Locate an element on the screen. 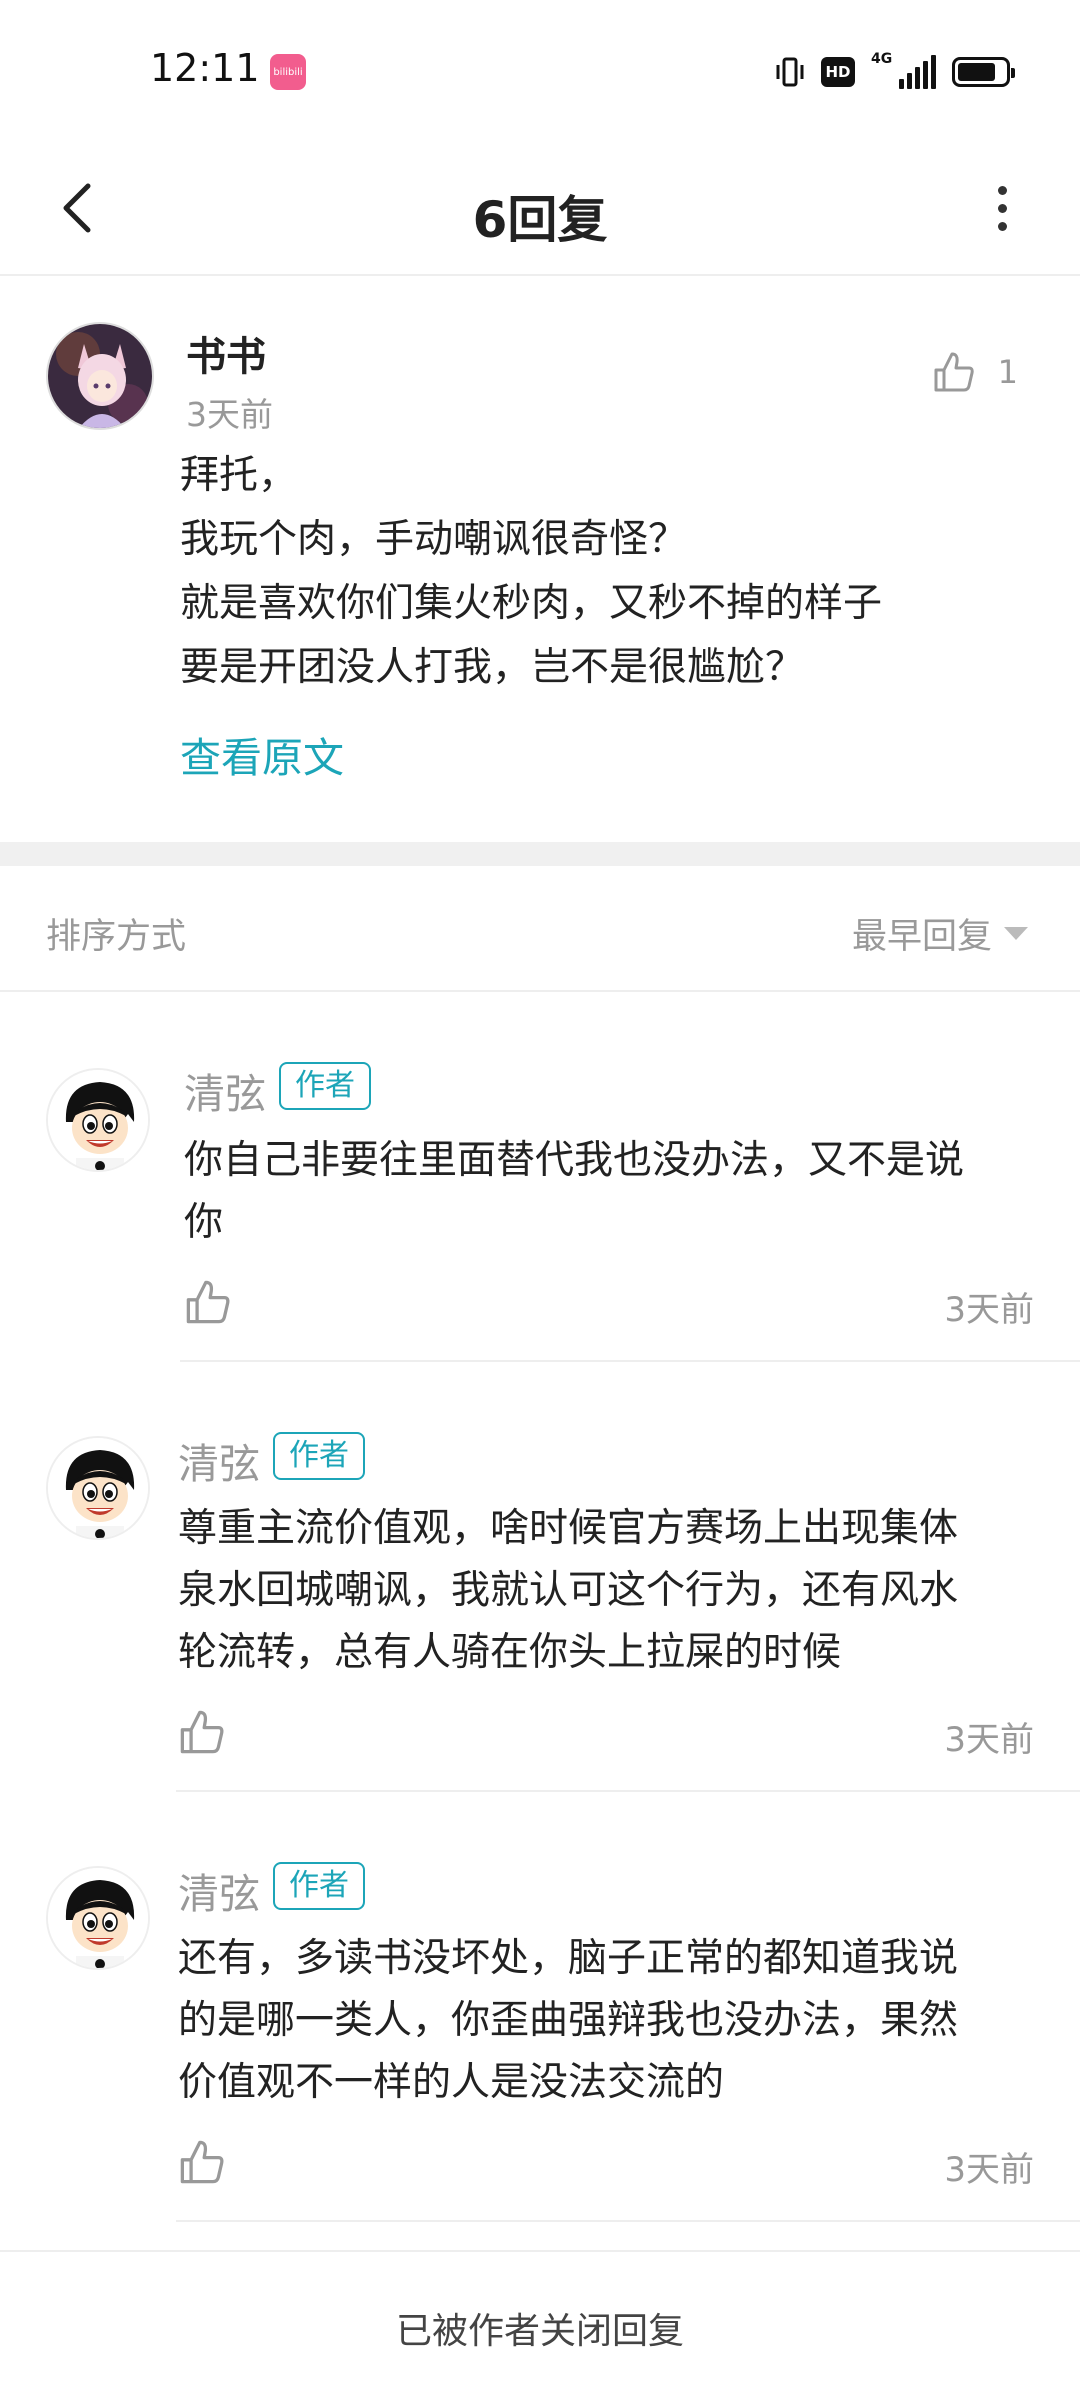 The width and height of the screenshot is (1080, 2400). app-badge-label: bilibili is located at coordinates (288, 72).